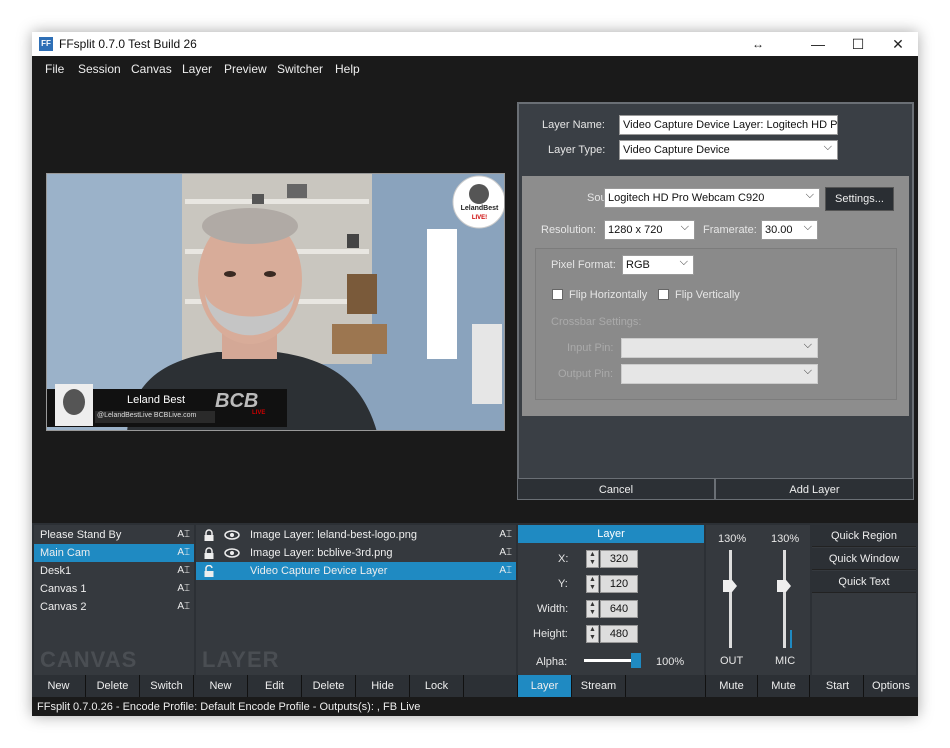 This screenshot has width=950, height=748. I want to click on layer-item: Video Capture Device Layer A⌶, so click(356, 571).